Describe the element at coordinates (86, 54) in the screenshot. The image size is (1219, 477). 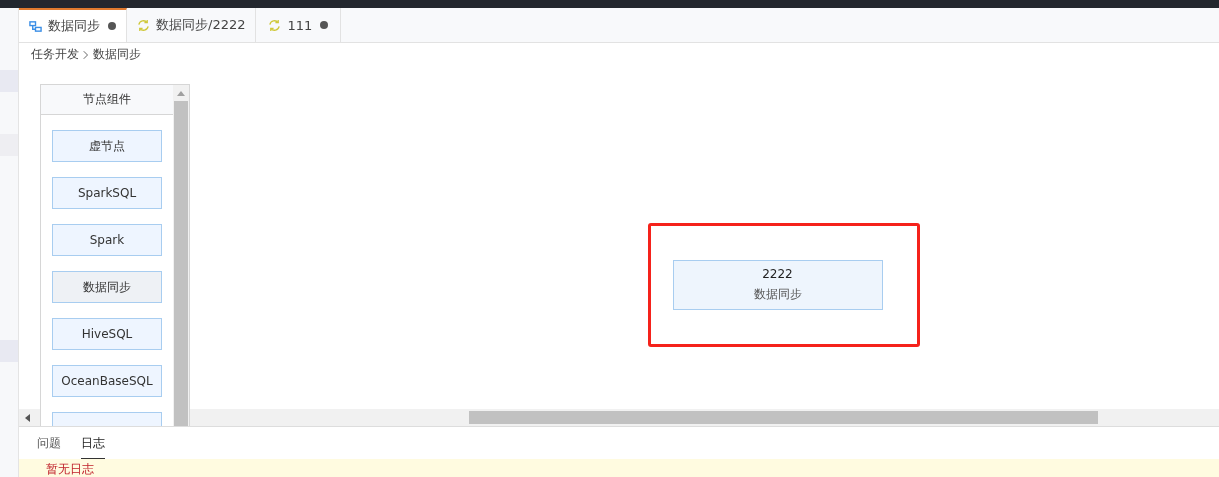
I see `chevron-icon` at that location.